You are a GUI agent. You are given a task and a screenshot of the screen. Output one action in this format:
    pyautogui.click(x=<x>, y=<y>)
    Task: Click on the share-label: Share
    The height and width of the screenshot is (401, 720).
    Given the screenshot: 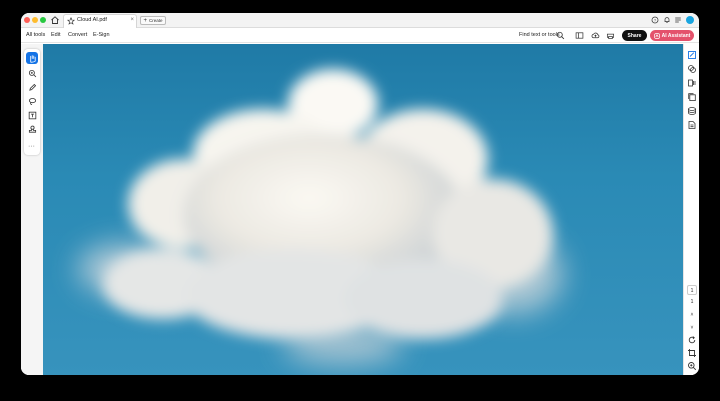 What is the action you would take?
    pyautogui.click(x=634, y=35)
    